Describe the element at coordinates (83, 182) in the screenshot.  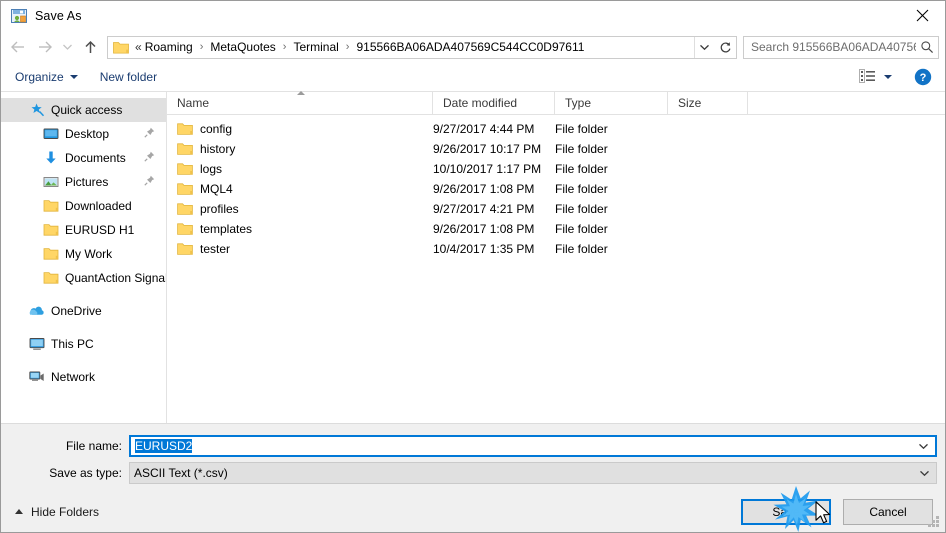
I see `sidebar-item-pictures: Pictures` at that location.